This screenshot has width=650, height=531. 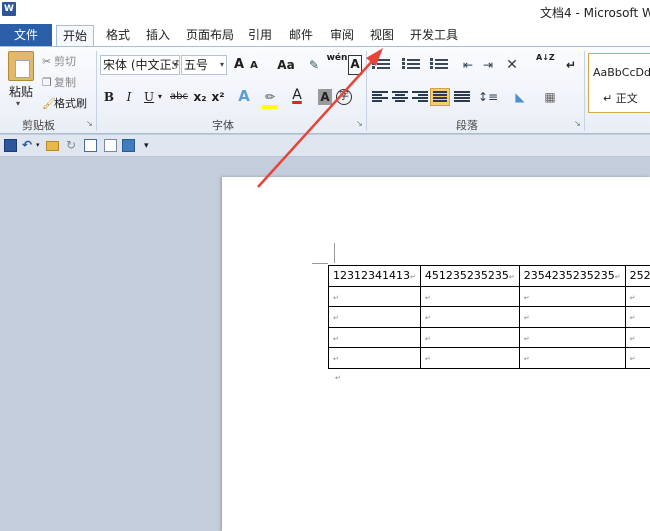 What do you see at coordinates (411, 64) in the screenshot?
I see `numbering-icon` at bounding box center [411, 64].